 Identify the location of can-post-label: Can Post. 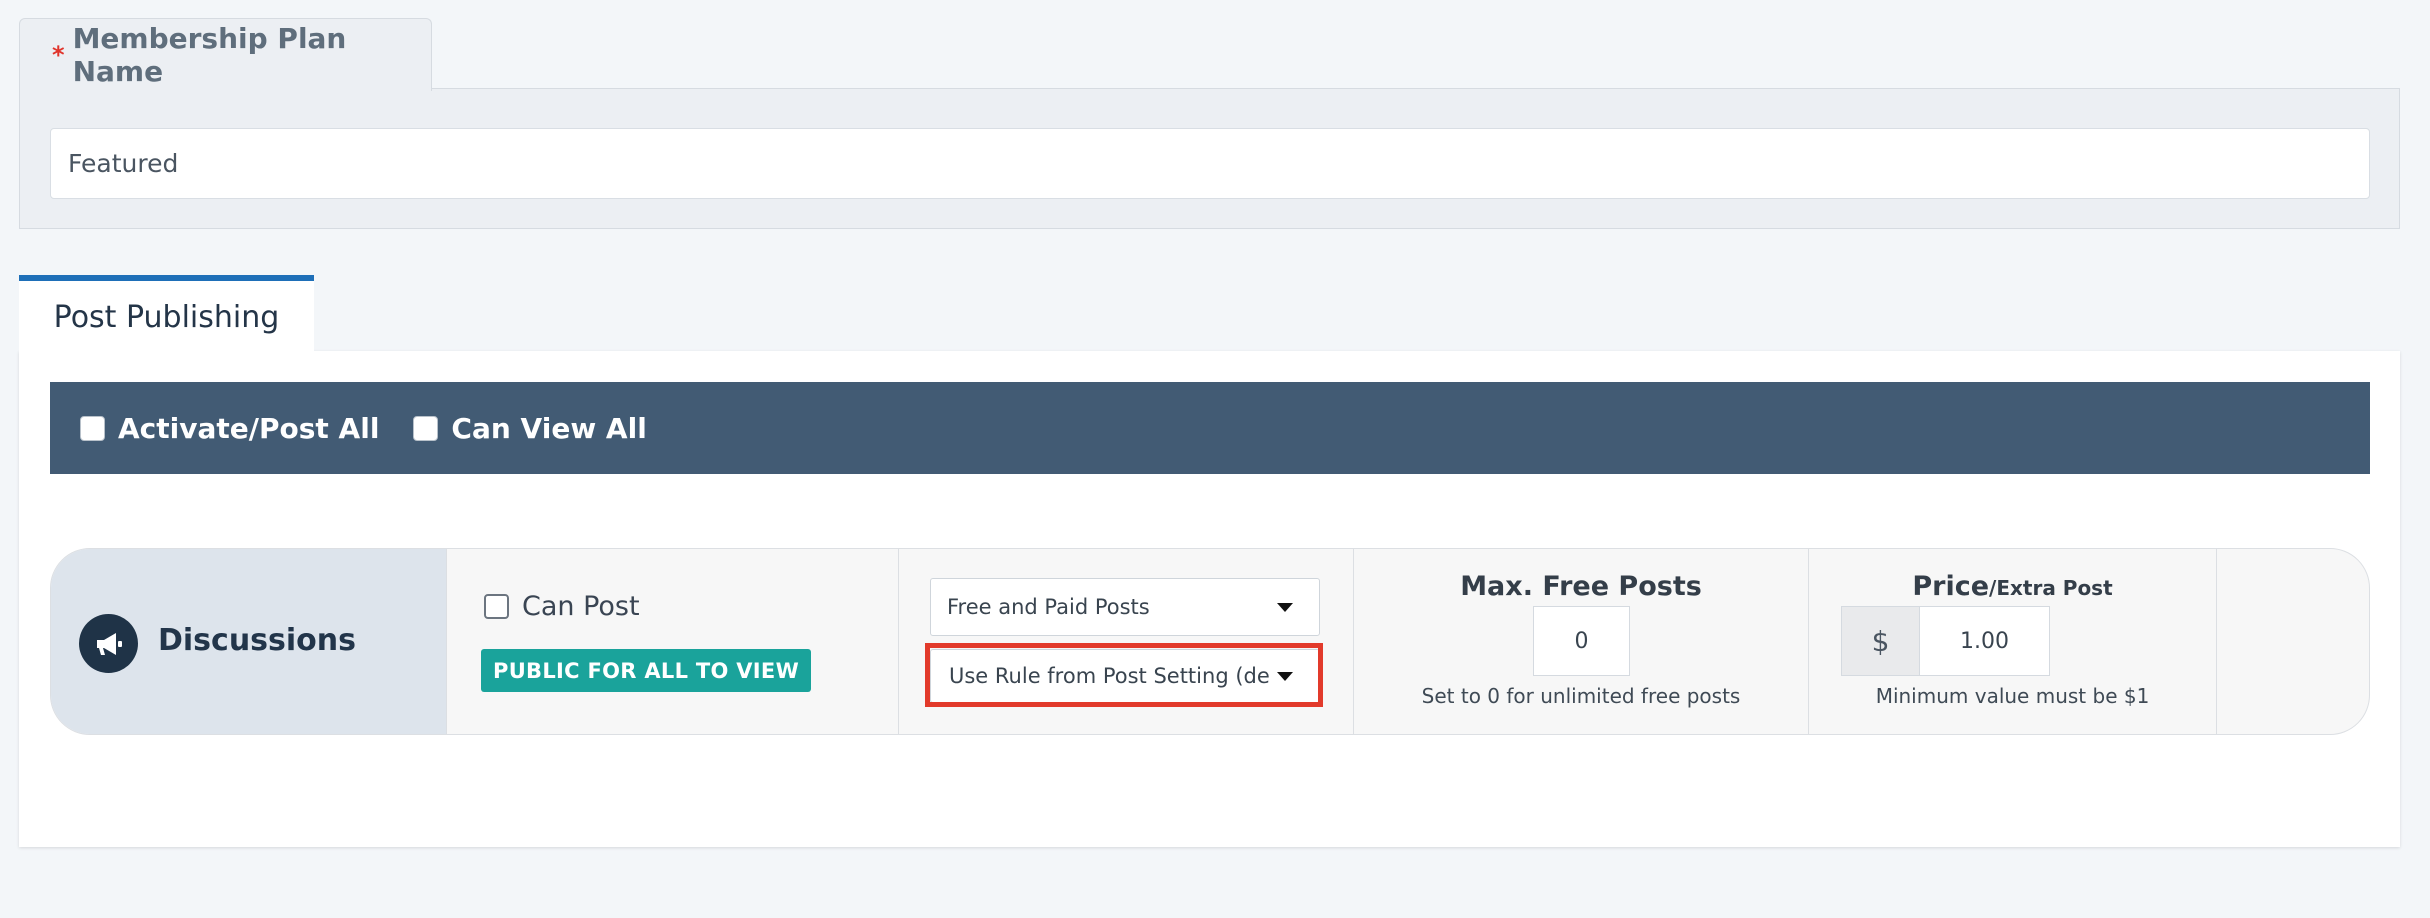
(581, 606).